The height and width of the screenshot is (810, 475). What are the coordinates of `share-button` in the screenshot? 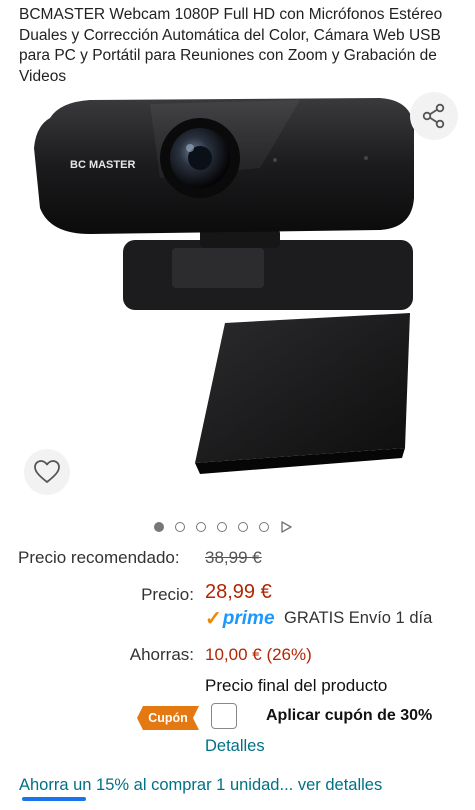 It's located at (434, 116).